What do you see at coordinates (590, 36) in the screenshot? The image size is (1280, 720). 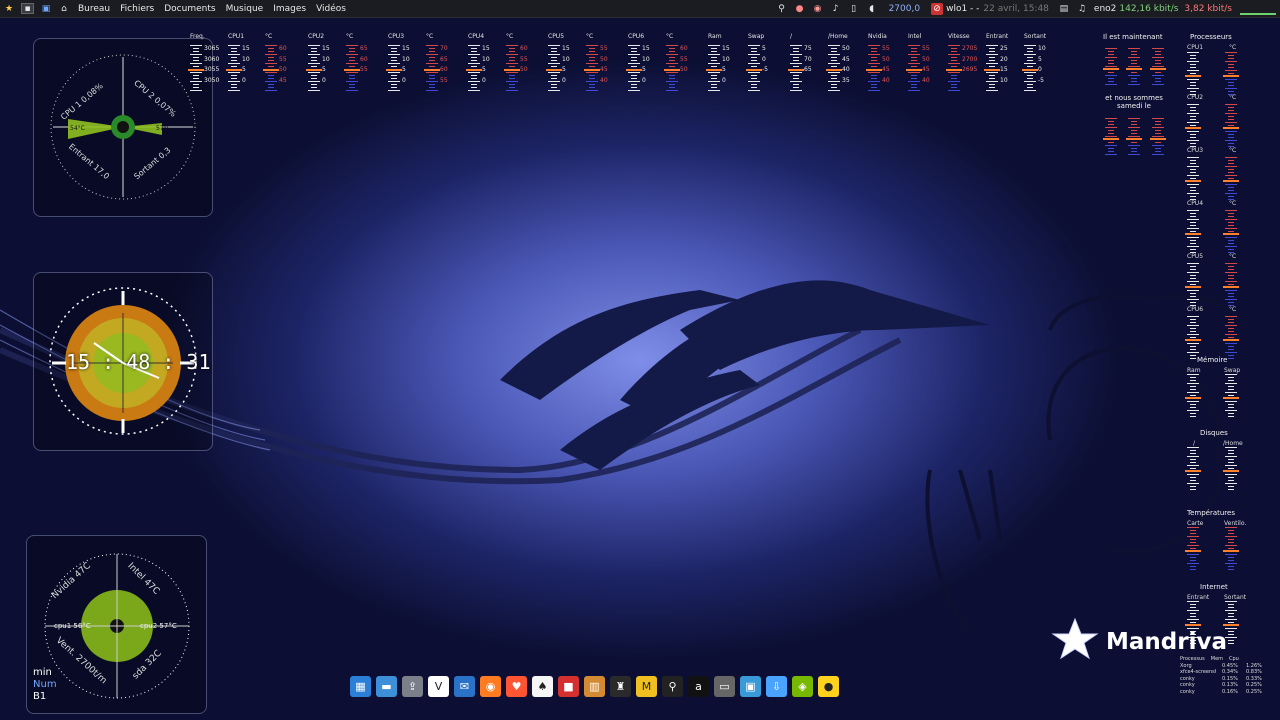 I see `column-label-10: °C` at bounding box center [590, 36].